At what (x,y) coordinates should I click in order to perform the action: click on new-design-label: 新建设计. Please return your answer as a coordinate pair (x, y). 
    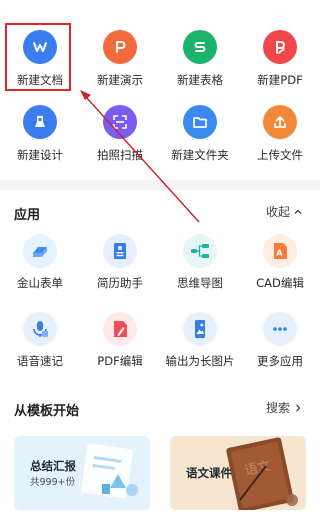
    Looking at the image, I should click on (40, 155).